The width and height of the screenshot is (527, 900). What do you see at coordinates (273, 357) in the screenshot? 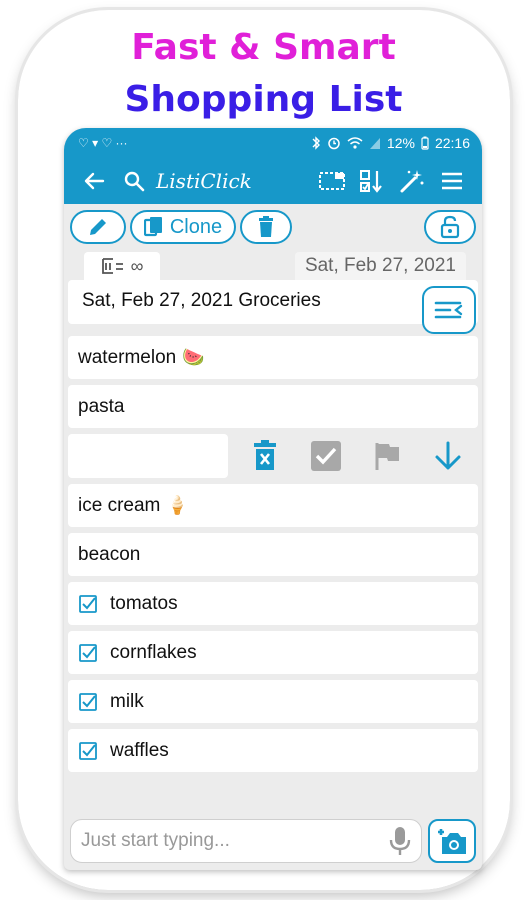
I see `list-item: watermelon 🍉` at bounding box center [273, 357].